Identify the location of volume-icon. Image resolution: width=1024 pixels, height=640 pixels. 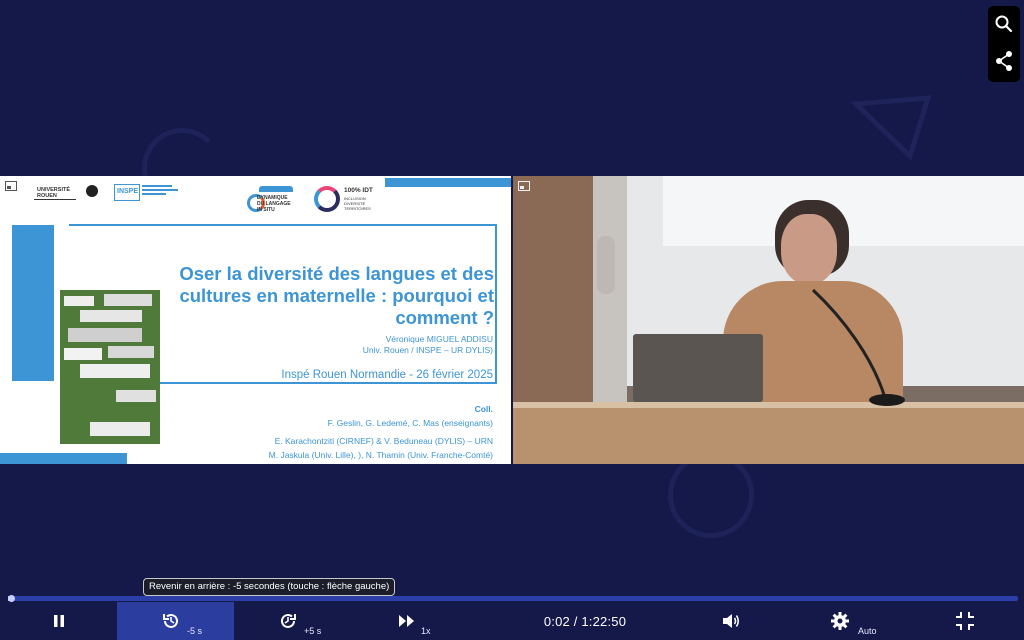
(730, 621).